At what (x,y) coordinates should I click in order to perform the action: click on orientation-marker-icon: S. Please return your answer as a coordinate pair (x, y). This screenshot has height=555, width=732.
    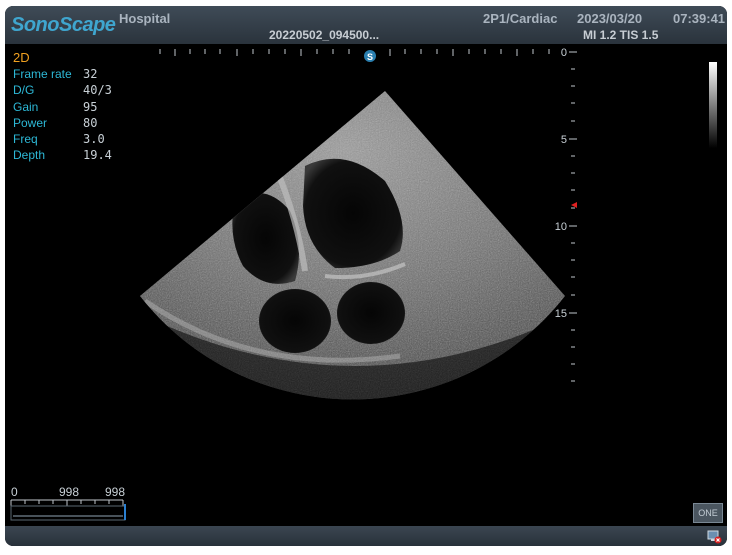
    Looking at the image, I should click on (370, 56).